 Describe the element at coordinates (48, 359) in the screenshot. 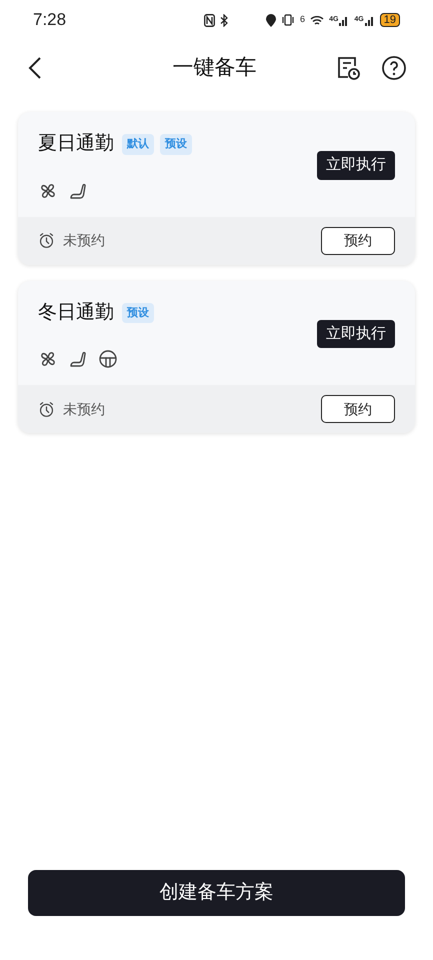

I see `fan-icon` at that location.